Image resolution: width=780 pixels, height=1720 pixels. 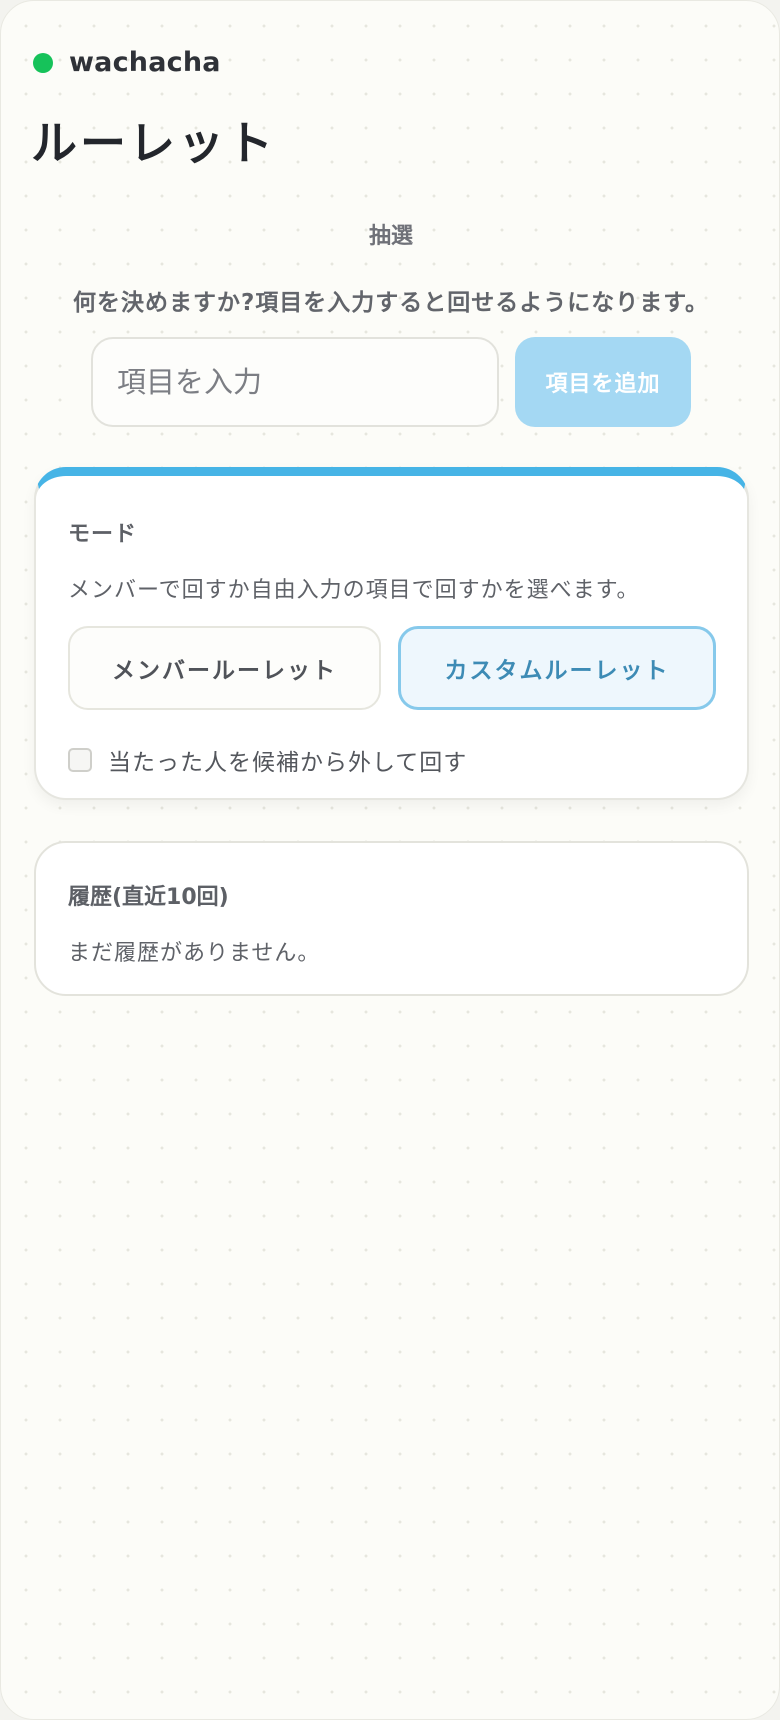 What do you see at coordinates (224, 668) in the screenshot?
I see `member-roulette-button: メンバールーレット` at bounding box center [224, 668].